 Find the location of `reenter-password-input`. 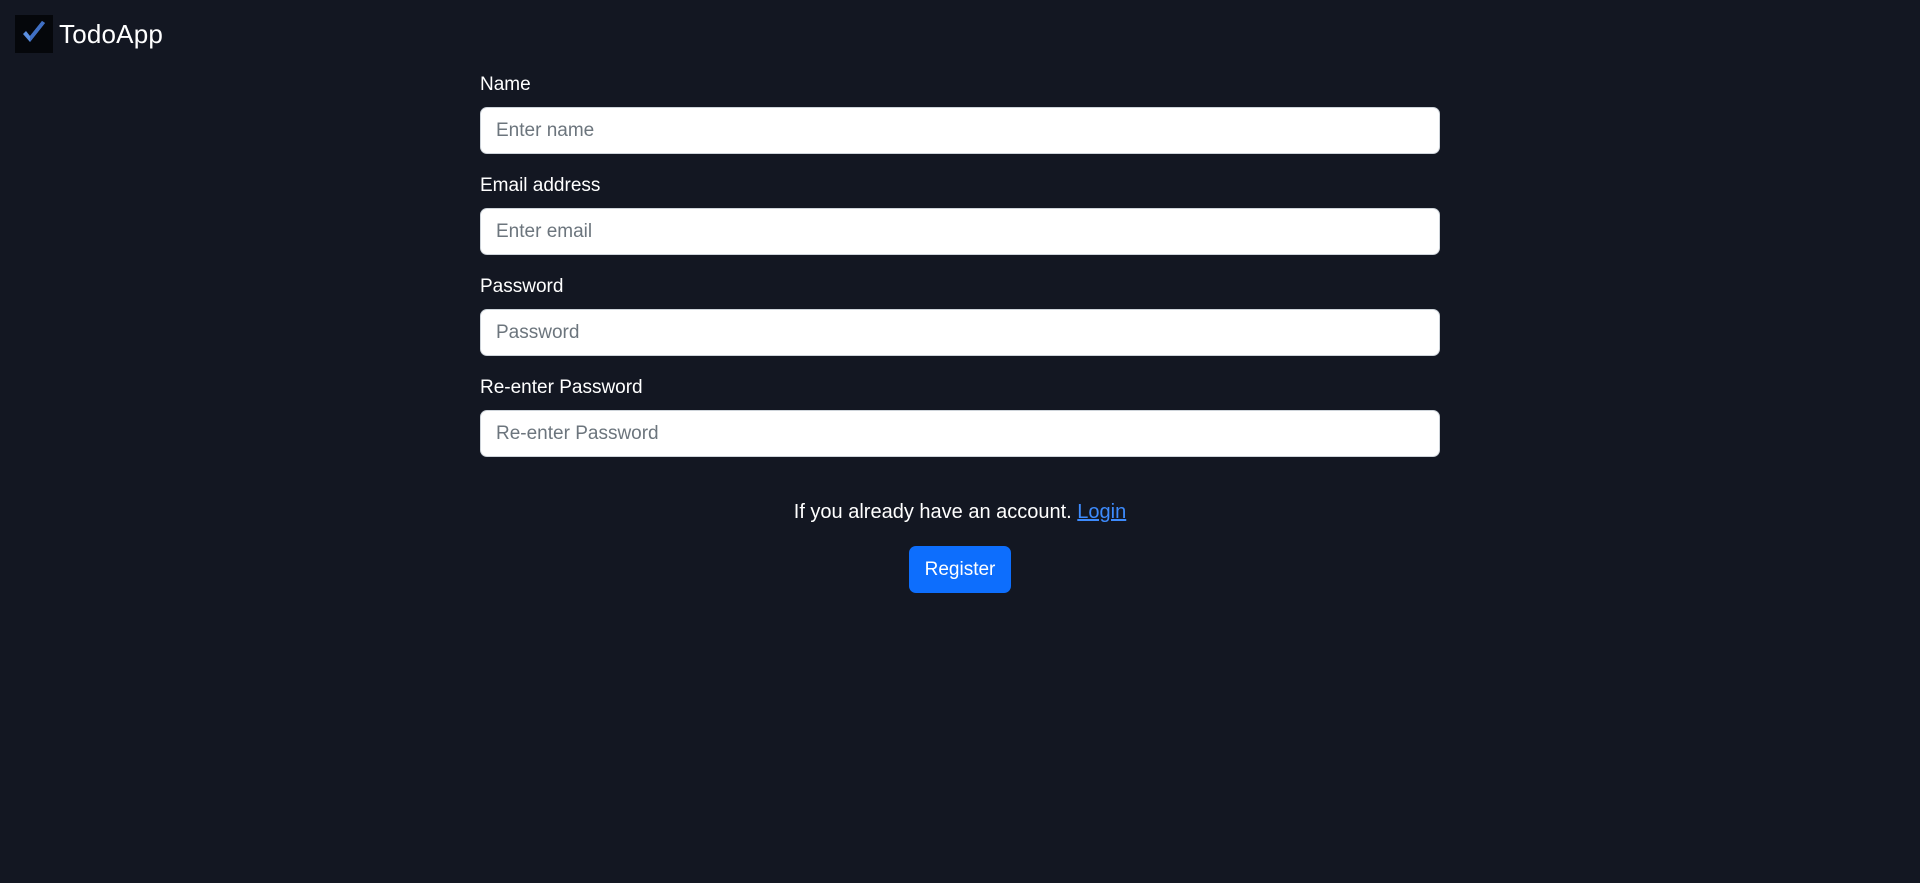

reenter-password-input is located at coordinates (960, 433).